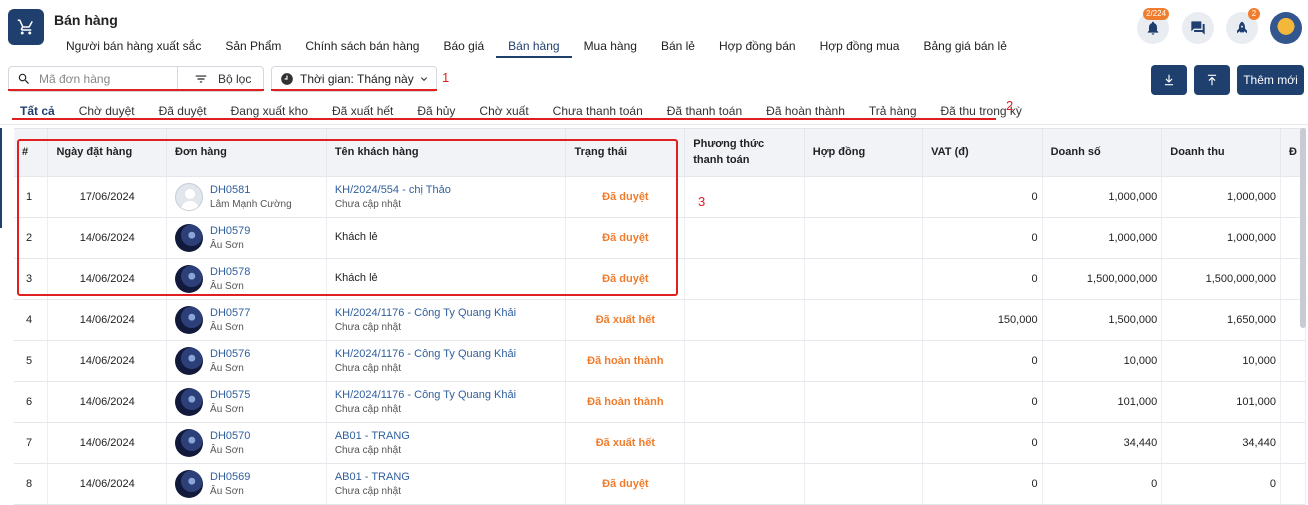 The image size is (1308, 505). What do you see at coordinates (230, 354) in the screenshot?
I see `order-code-link: DH0576` at bounding box center [230, 354].